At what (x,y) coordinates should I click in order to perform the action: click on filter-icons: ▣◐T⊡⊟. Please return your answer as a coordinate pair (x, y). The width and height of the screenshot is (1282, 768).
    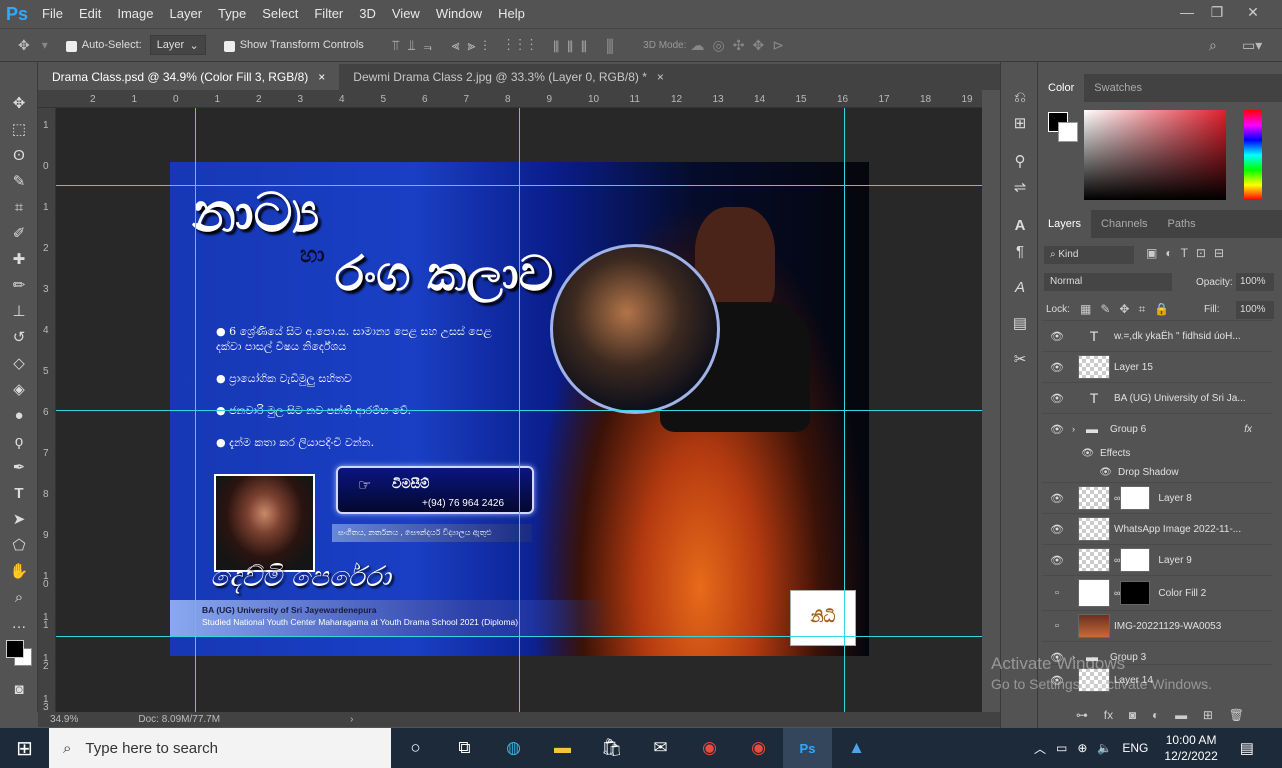
    Looking at the image, I should click on (1189, 253).